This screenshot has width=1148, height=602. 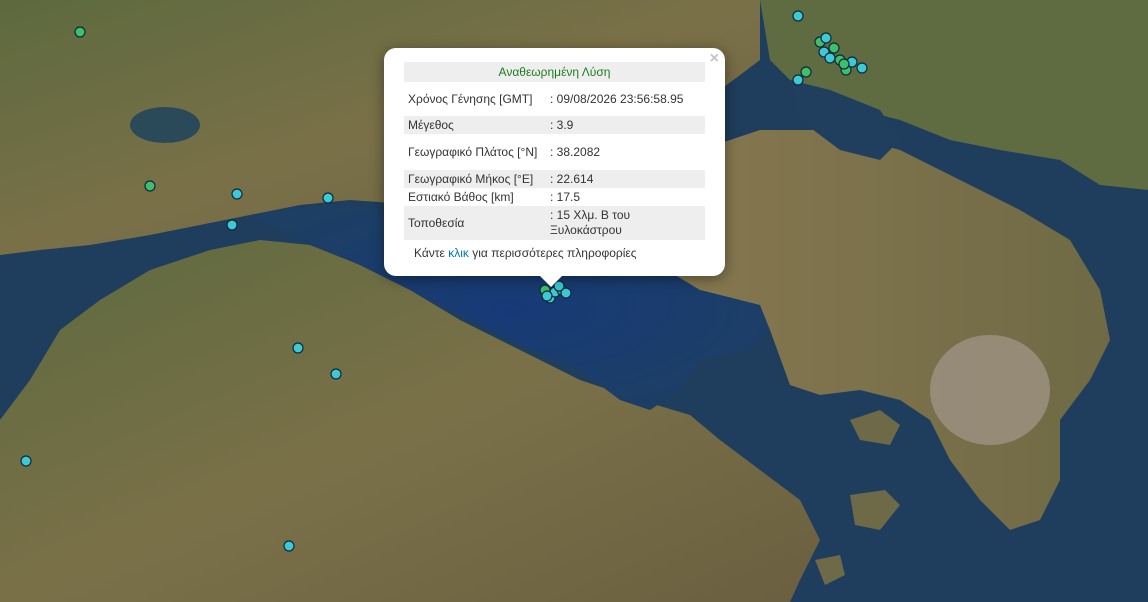 I want to click on origin-time-value: : 09/08/2026 23:56:58.95, so click(x=617, y=98).